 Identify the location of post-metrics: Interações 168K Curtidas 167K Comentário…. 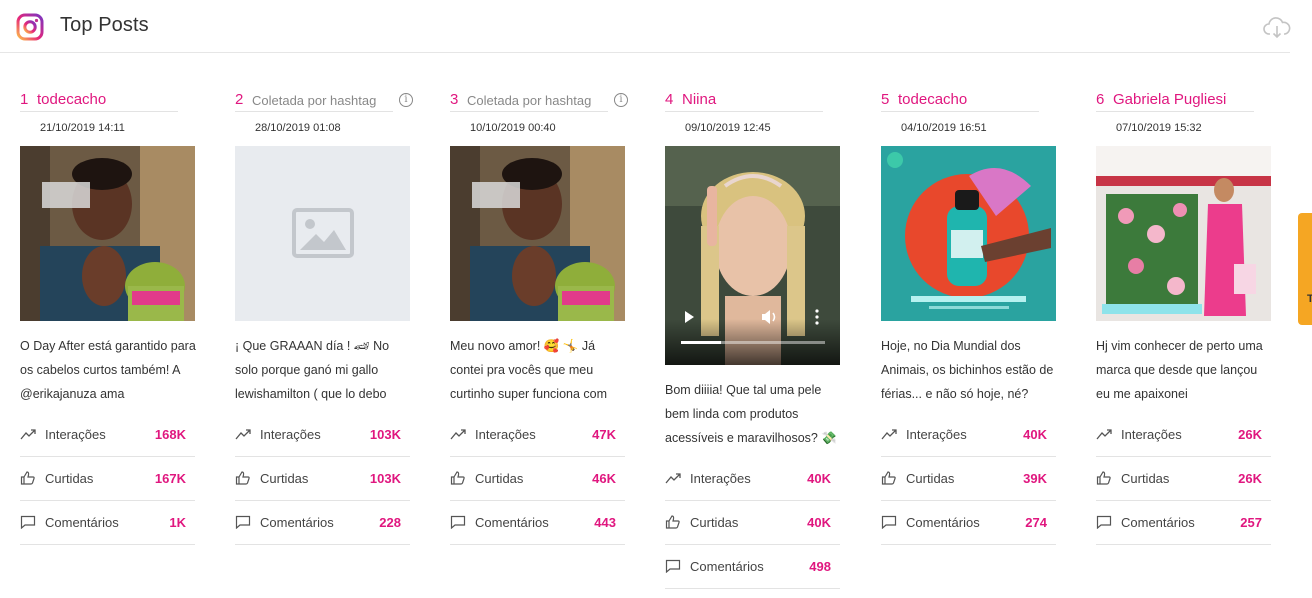
(107, 479).